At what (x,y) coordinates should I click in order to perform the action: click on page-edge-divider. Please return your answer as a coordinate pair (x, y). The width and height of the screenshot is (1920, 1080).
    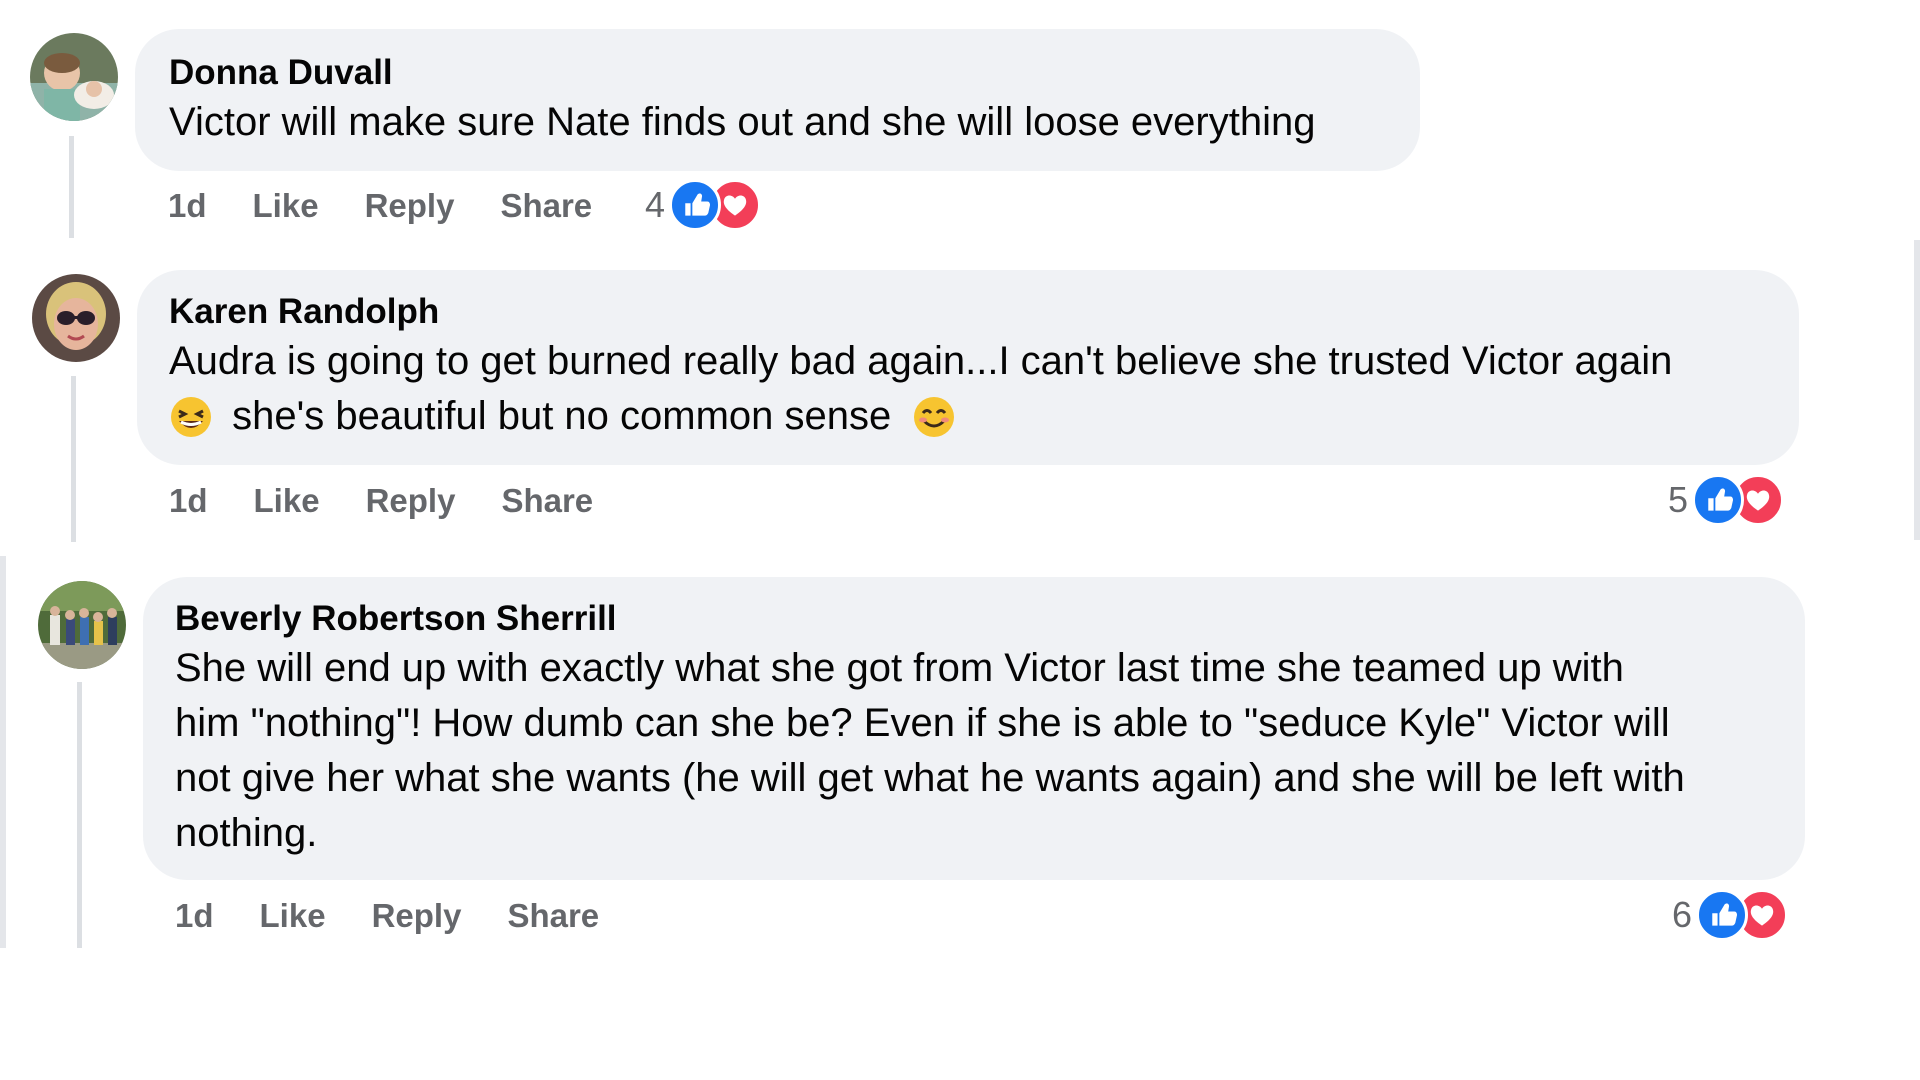
    Looking at the image, I should click on (3, 752).